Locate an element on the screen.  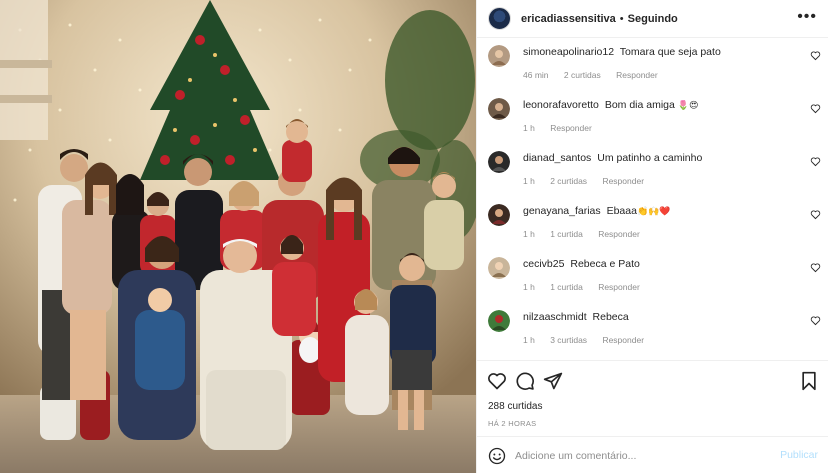
comment-username: simoneapolinario12 is located at coordinates (568, 52).